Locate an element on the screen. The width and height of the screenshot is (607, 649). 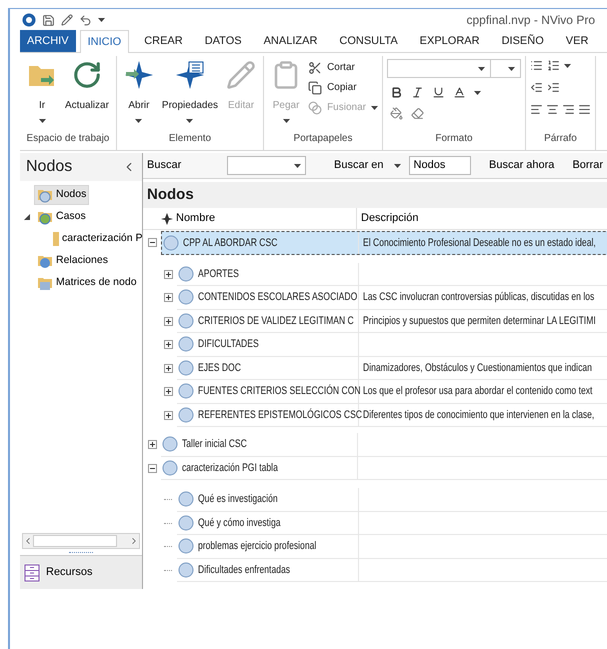
search-scope-field: Nodos is located at coordinates (439, 165).